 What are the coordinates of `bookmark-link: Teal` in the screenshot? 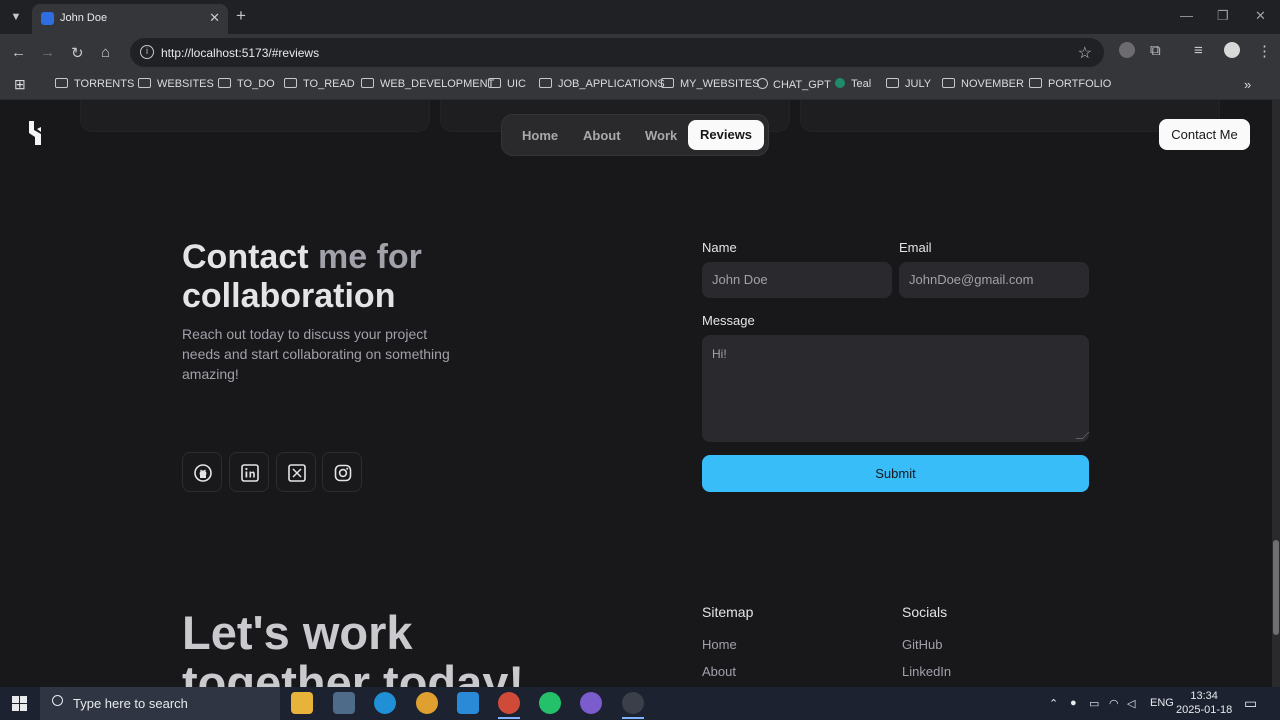 It's located at (853, 84).